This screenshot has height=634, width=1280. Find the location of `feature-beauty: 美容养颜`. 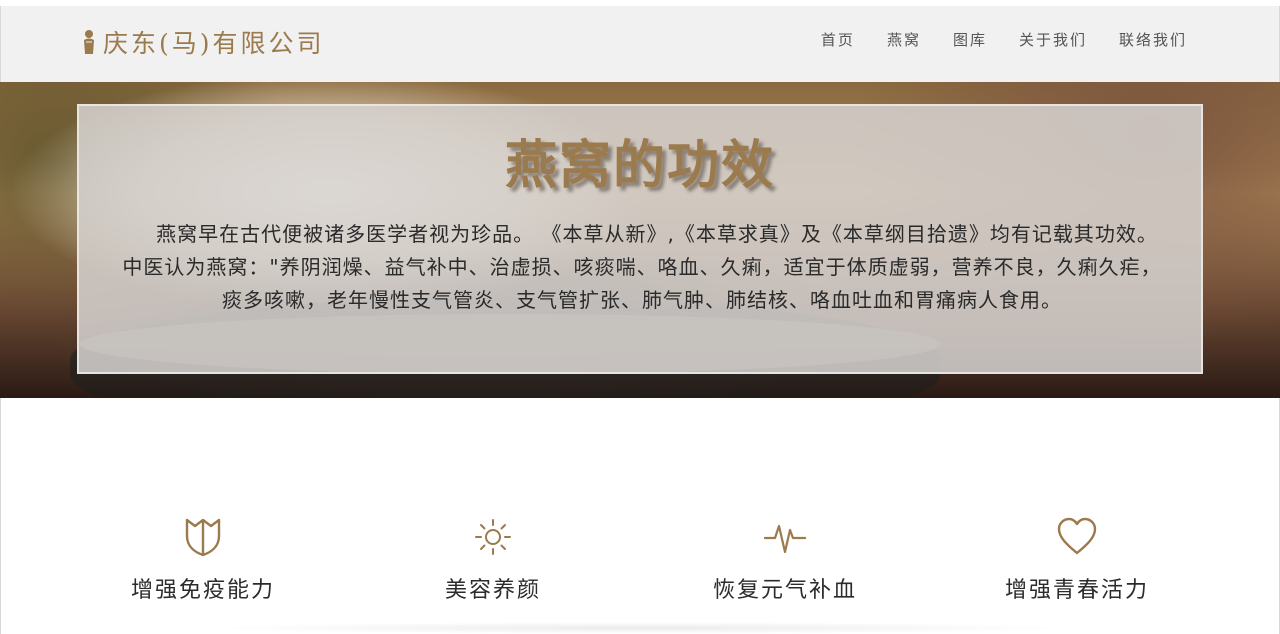

feature-beauty: 美容养颜 is located at coordinates (493, 561).